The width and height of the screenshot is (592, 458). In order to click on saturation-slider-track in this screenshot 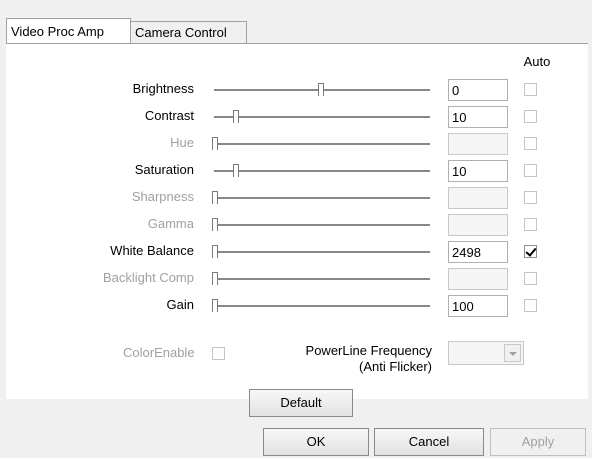, I will do `click(322, 171)`.